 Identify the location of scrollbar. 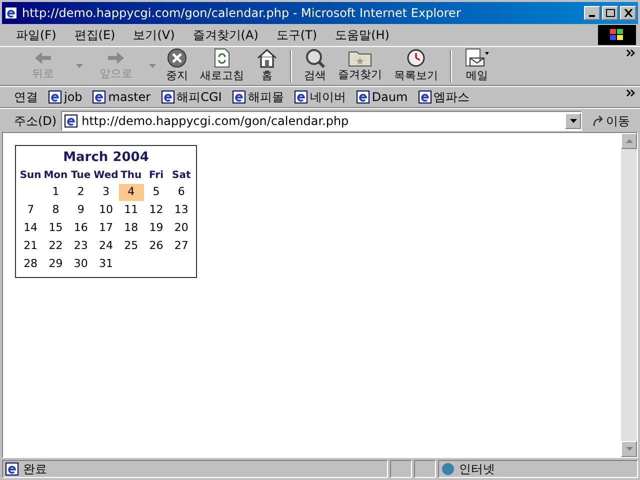
(629, 295).